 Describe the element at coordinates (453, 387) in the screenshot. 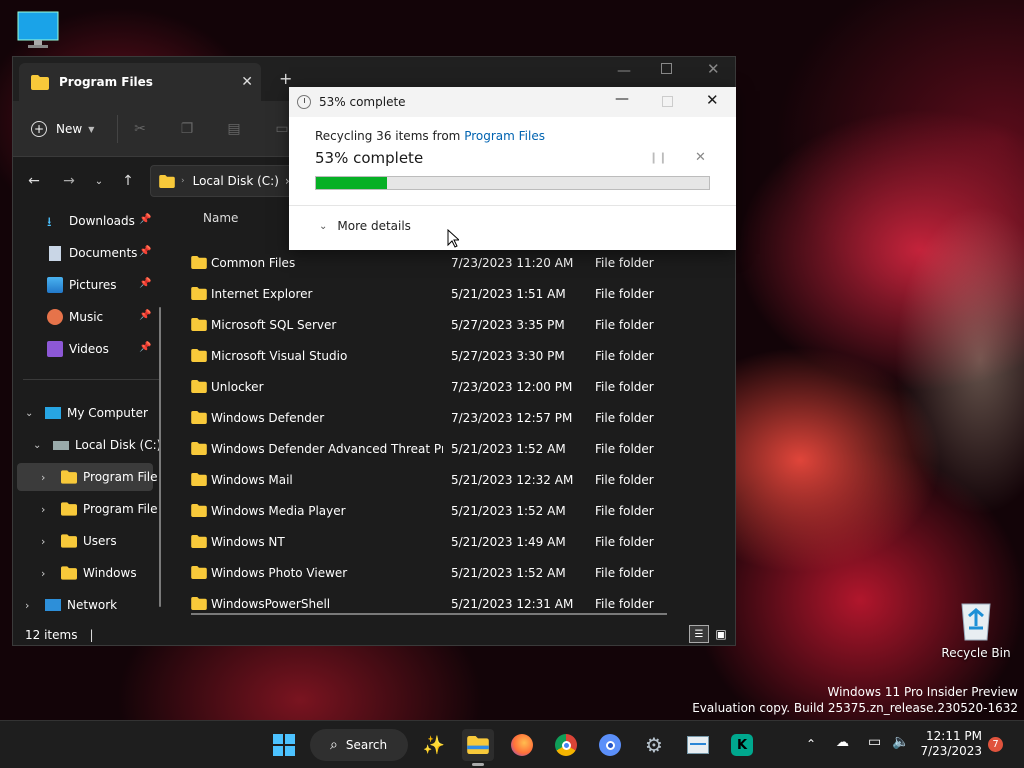

I see `table-row: Unlocker 7/23/2023 12:00 PM File folder` at that location.